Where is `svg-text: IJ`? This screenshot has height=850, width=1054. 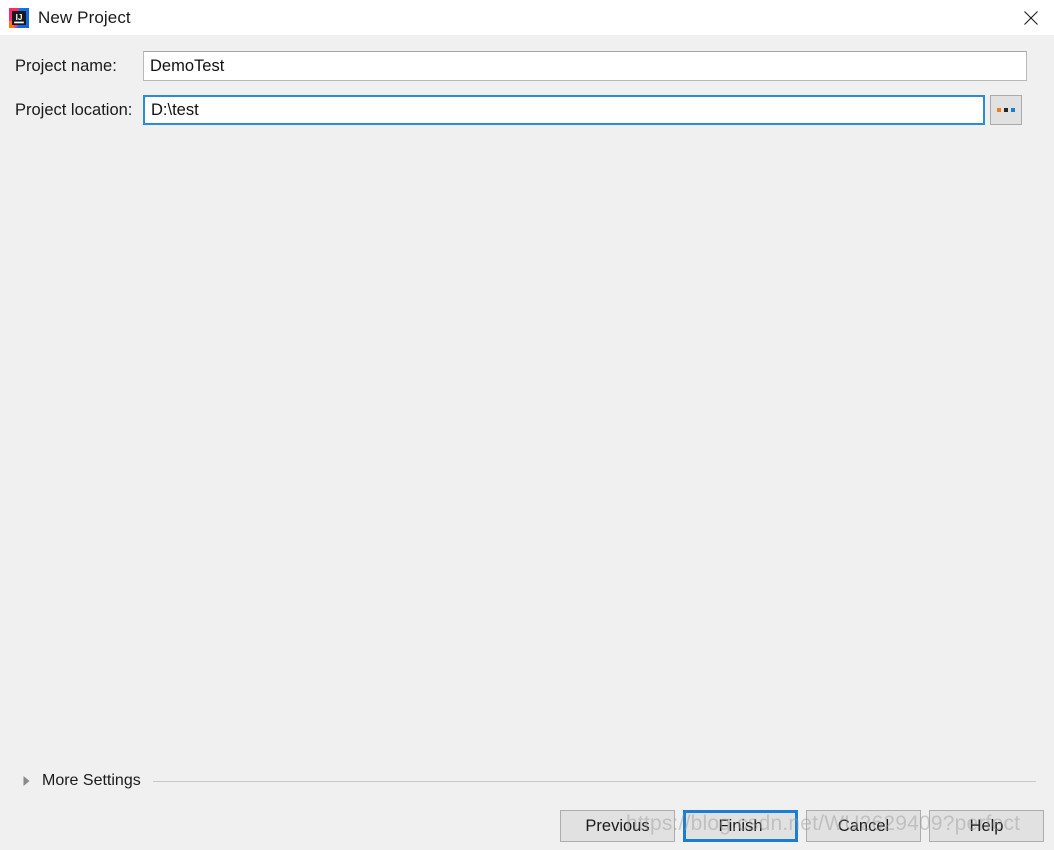 svg-text: IJ is located at coordinates (19, 17).